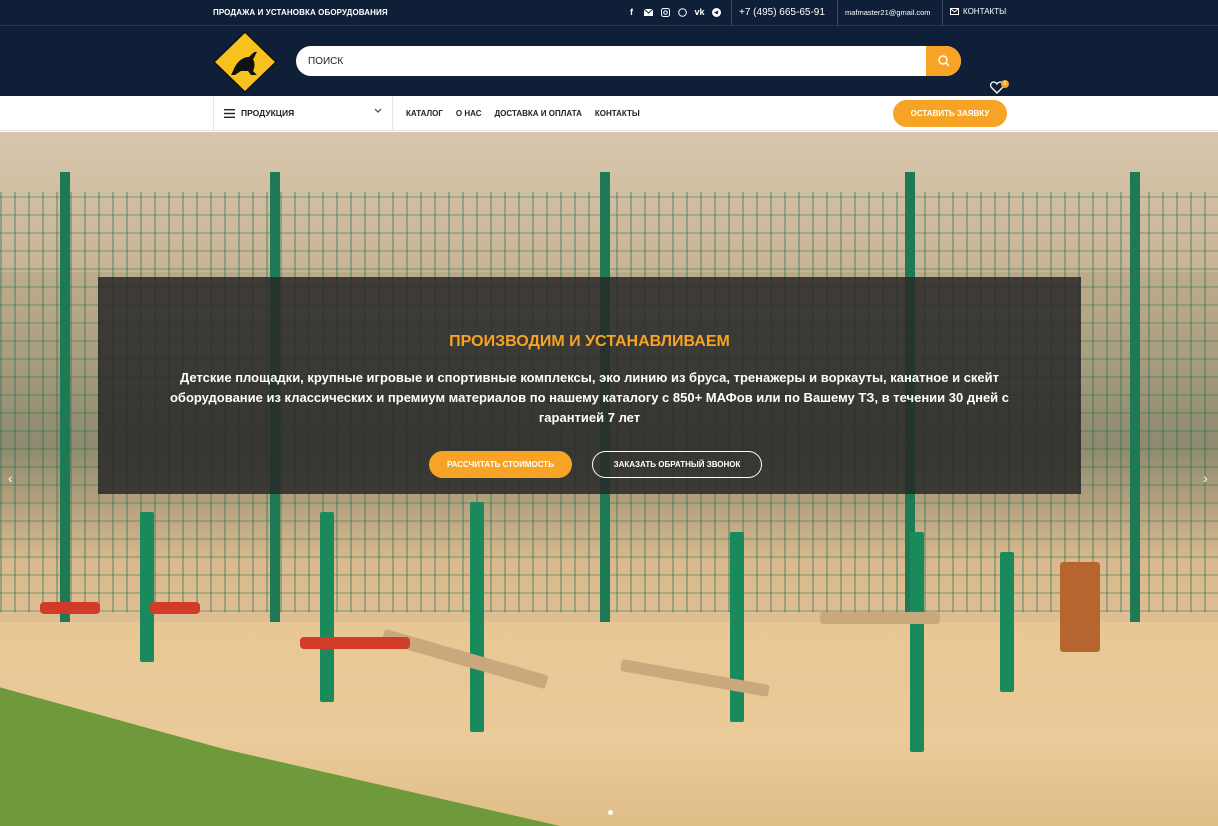 The image size is (1218, 826). I want to click on contacts-label: КОНТАКТЫ, so click(985, 11).